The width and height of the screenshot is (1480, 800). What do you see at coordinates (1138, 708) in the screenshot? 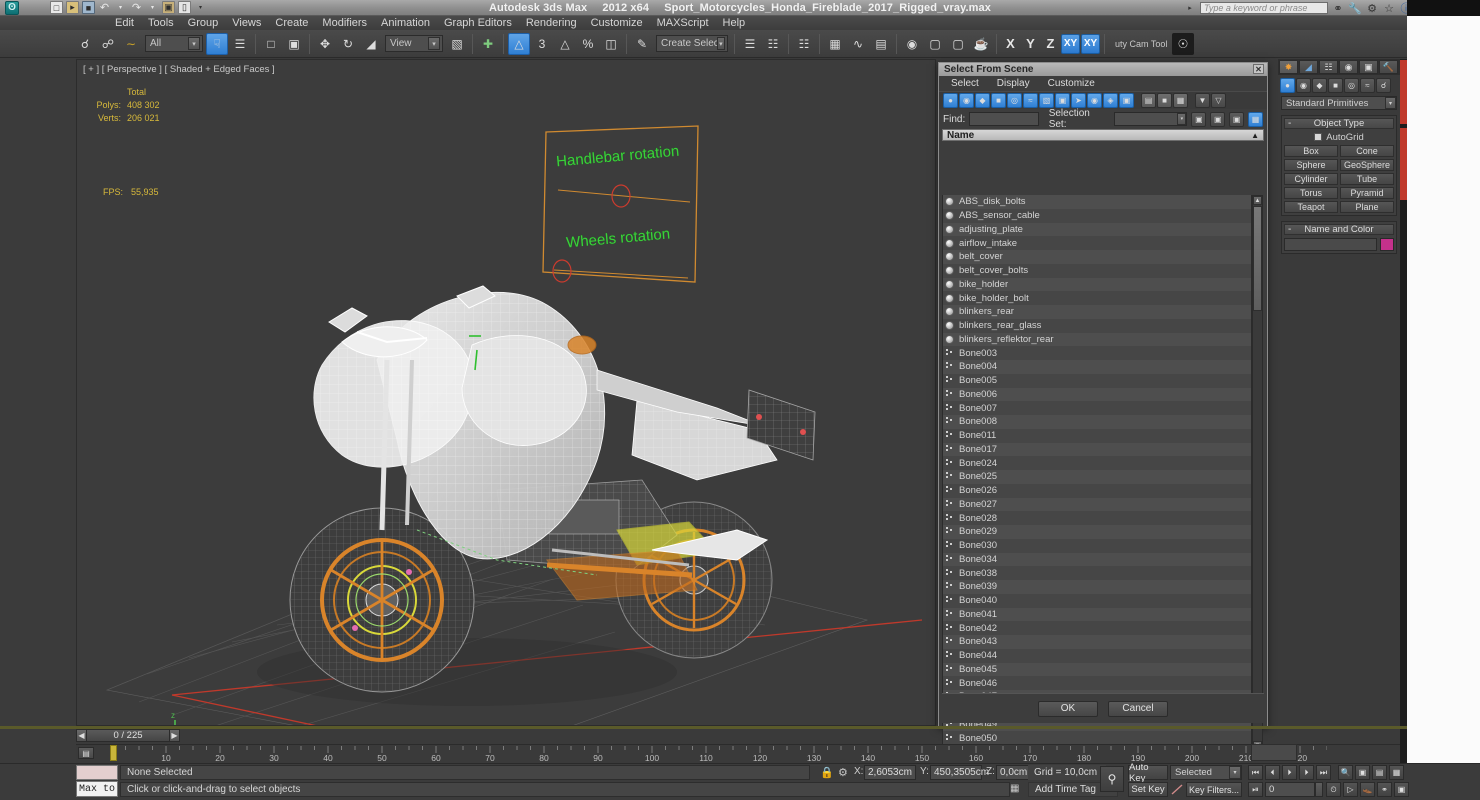
I see `cancel-button: Cancel` at bounding box center [1138, 708].